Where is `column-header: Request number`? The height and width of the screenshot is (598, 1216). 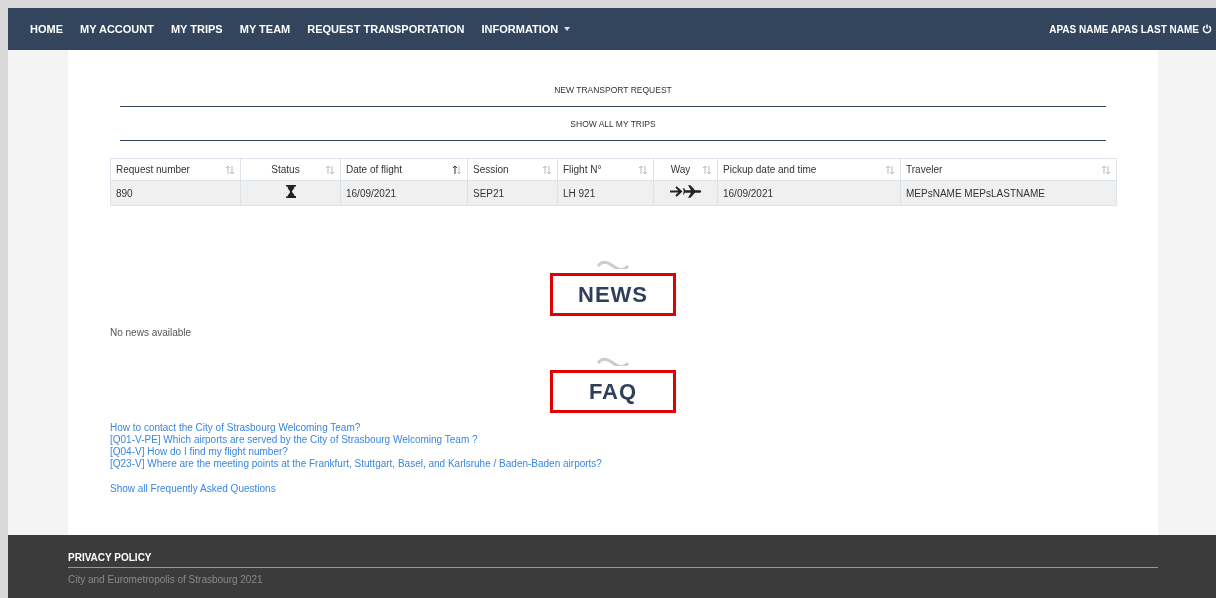 column-header: Request number is located at coordinates (175, 169).